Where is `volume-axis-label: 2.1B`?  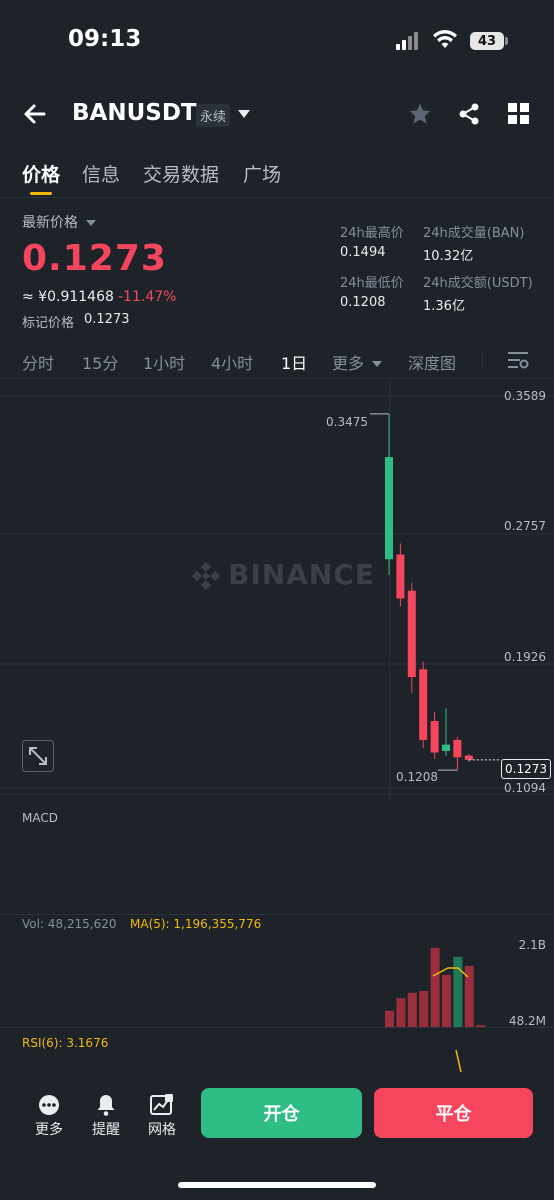
volume-axis-label: 2.1B is located at coordinates (532, 945).